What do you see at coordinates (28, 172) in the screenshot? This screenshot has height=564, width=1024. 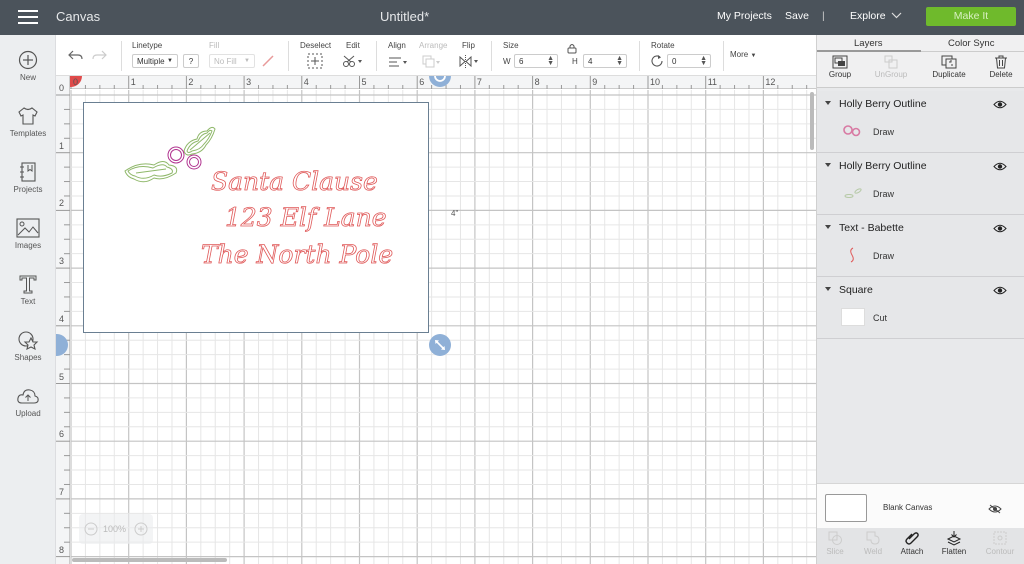 I see `notebook-icon` at bounding box center [28, 172].